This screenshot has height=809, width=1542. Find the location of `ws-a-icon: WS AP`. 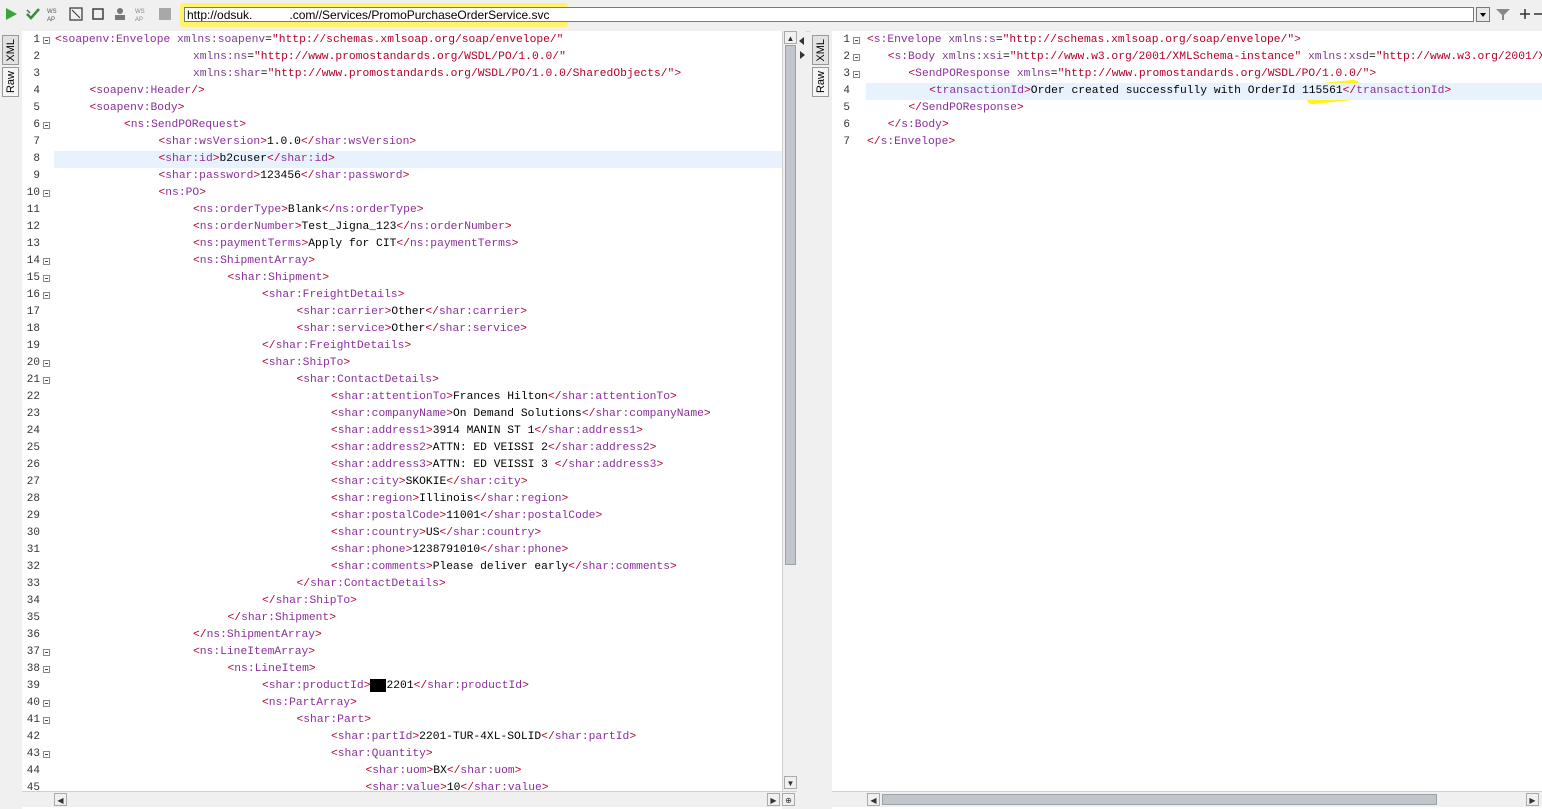

ws-a-icon: WS AP is located at coordinates (54, 14).